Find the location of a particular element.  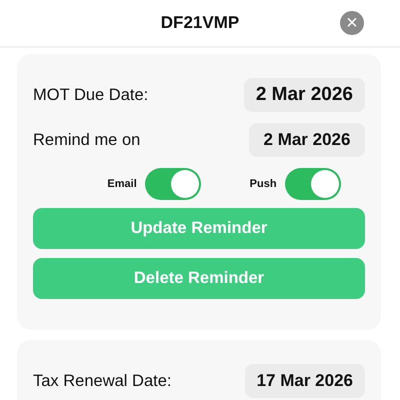

date-label: MOT Due Date: is located at coordinates (90, 95).